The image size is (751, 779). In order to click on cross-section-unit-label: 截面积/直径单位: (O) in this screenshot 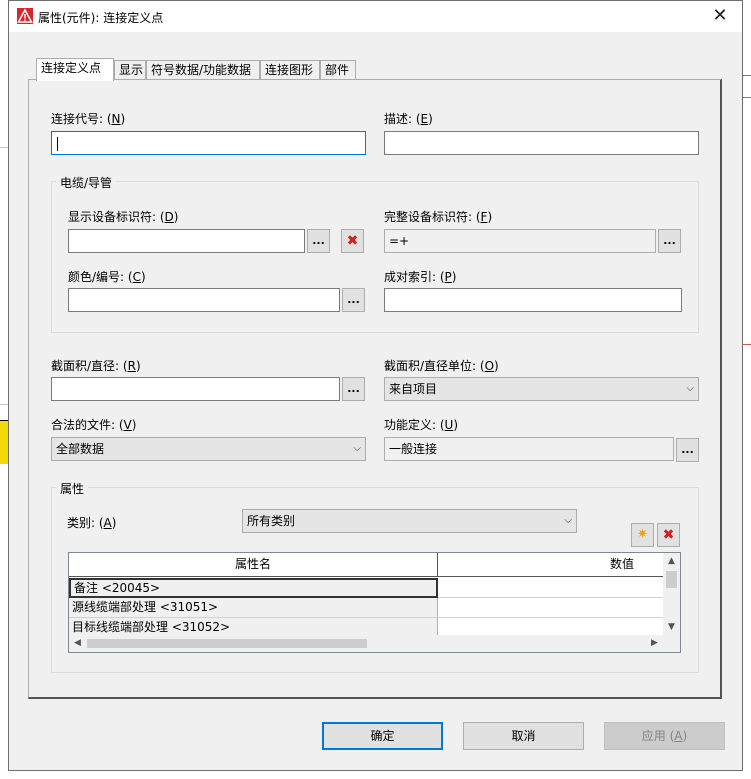, I will do `click(441, 366)`.